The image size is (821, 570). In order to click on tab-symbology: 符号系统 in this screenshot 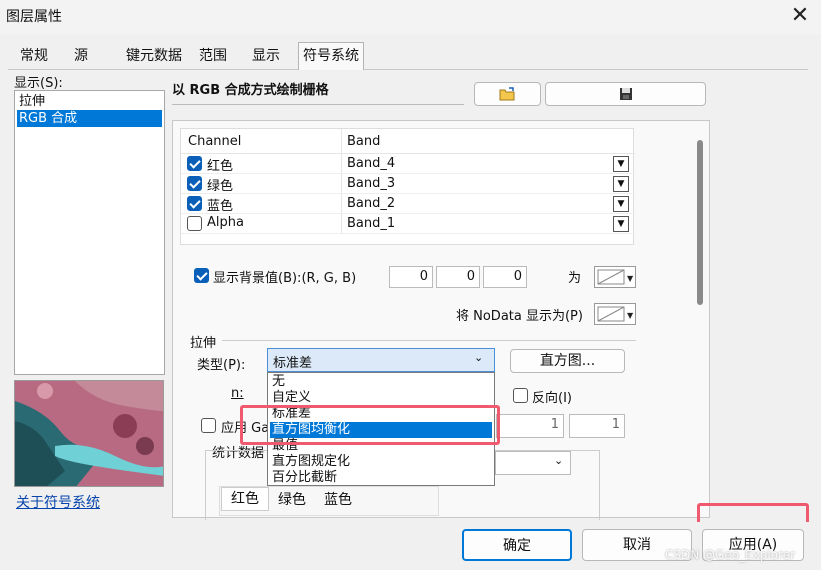, I will do `click(331, 56)`.